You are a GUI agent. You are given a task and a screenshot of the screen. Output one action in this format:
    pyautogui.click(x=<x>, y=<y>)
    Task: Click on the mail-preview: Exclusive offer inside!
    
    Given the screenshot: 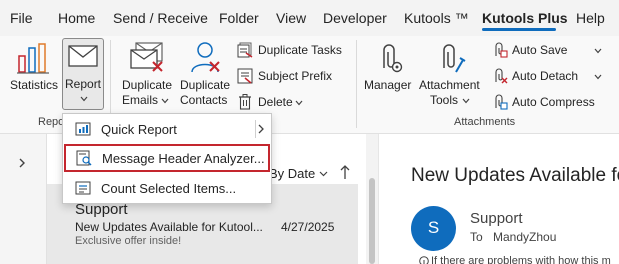 What is the action you would take?
    pyautogui.click(x=128, y=241)
    